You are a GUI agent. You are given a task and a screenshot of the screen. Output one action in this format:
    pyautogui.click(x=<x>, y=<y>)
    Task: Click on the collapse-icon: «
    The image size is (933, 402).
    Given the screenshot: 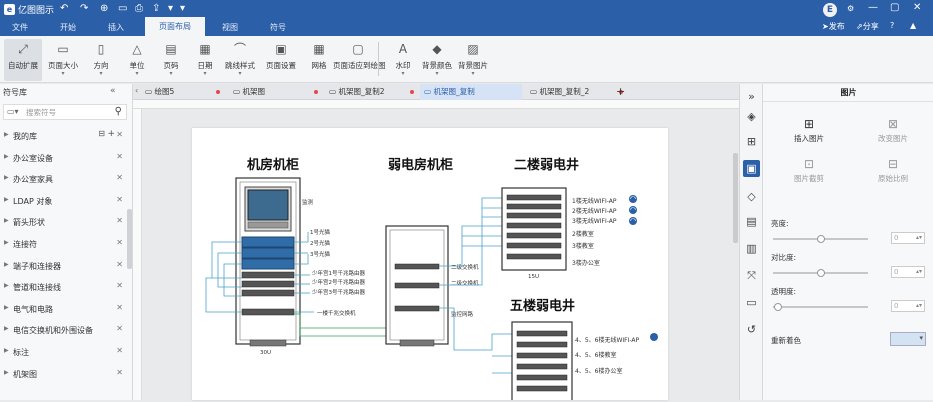 What is the action you would take?
    pyautogui.click(x=113, y=91)
    